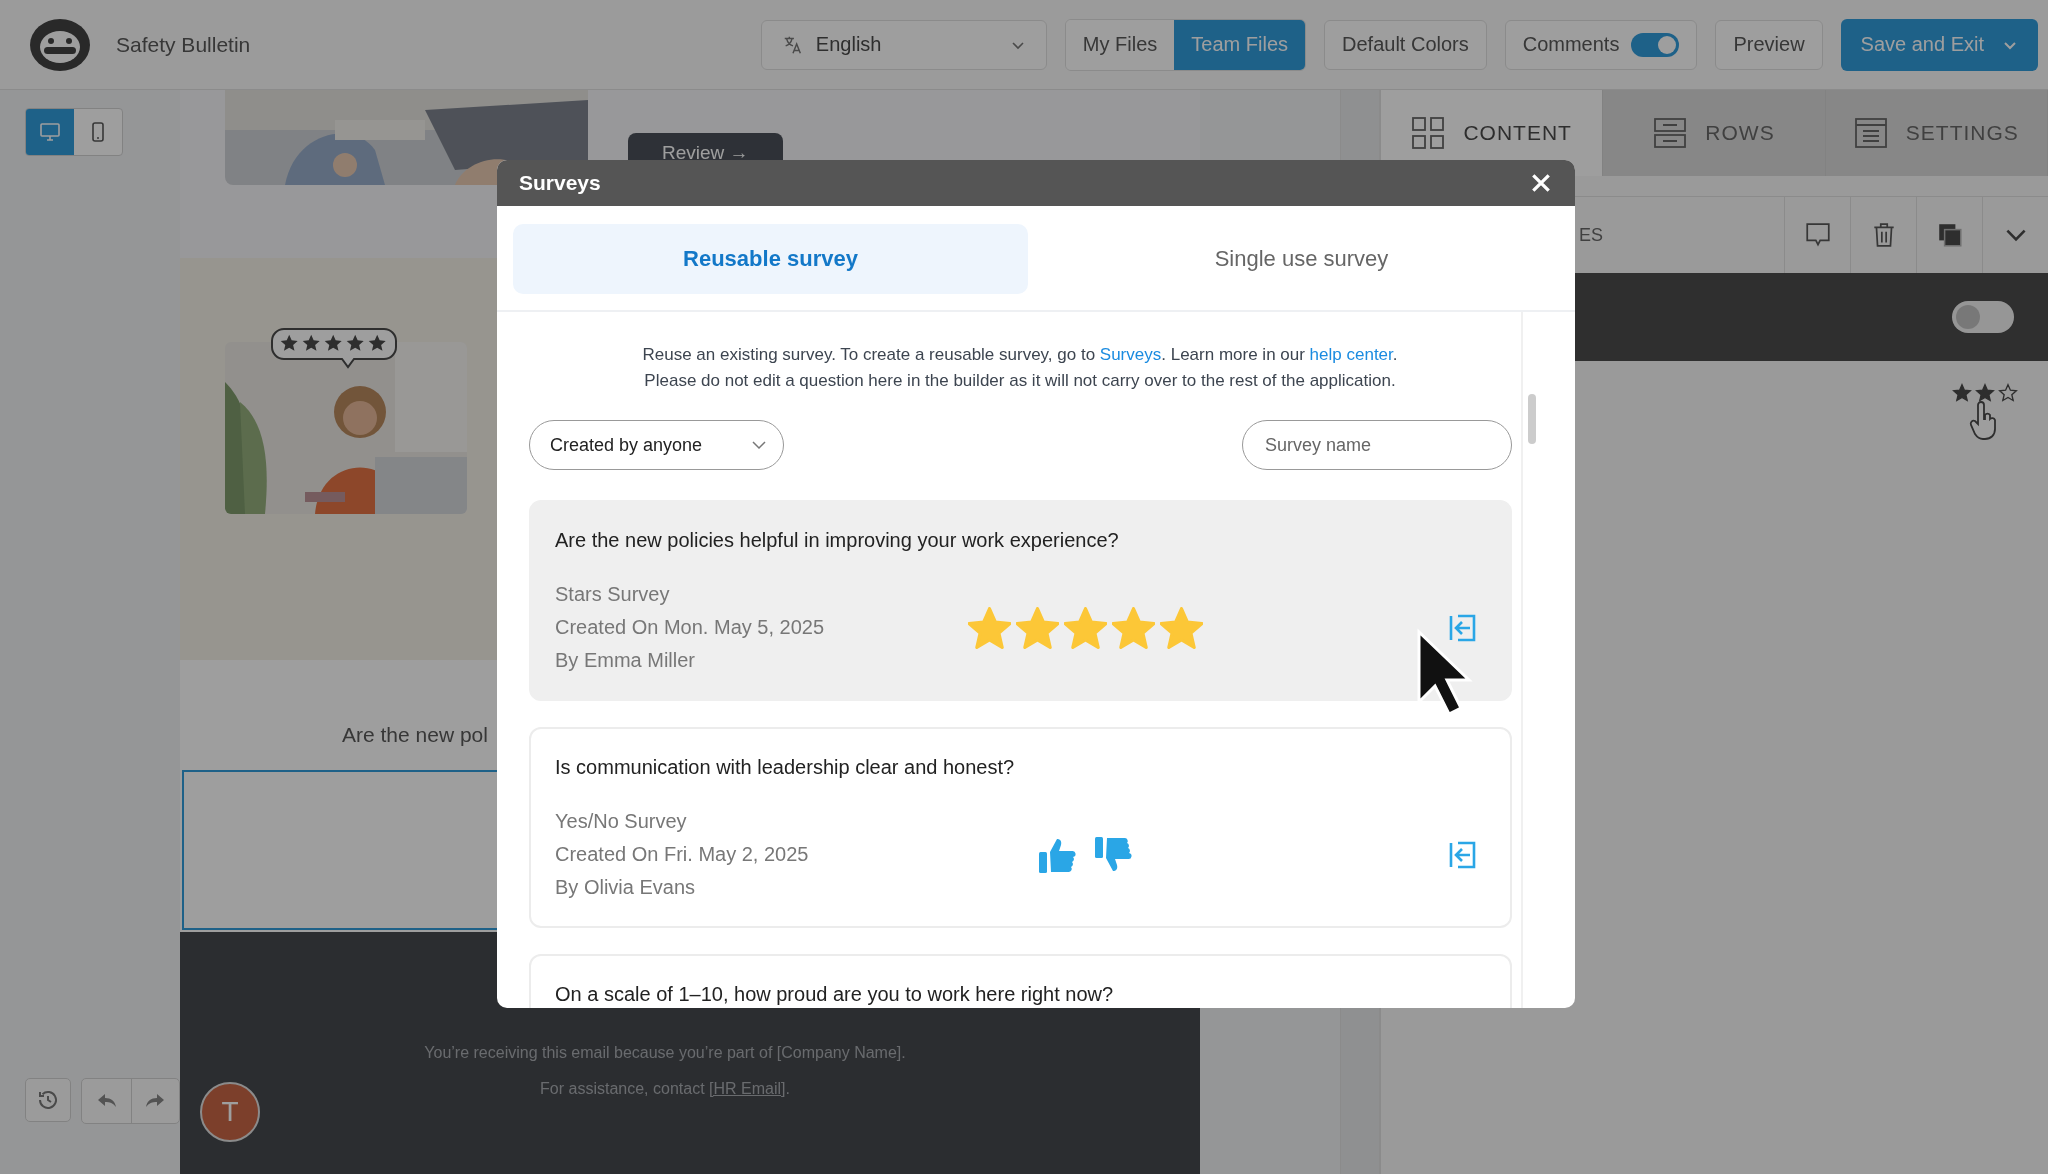 The image size is (2048, 1174). Describe the element at coordinates (1655, 44) in the screenshot. I see `comments-toggle` at that location.